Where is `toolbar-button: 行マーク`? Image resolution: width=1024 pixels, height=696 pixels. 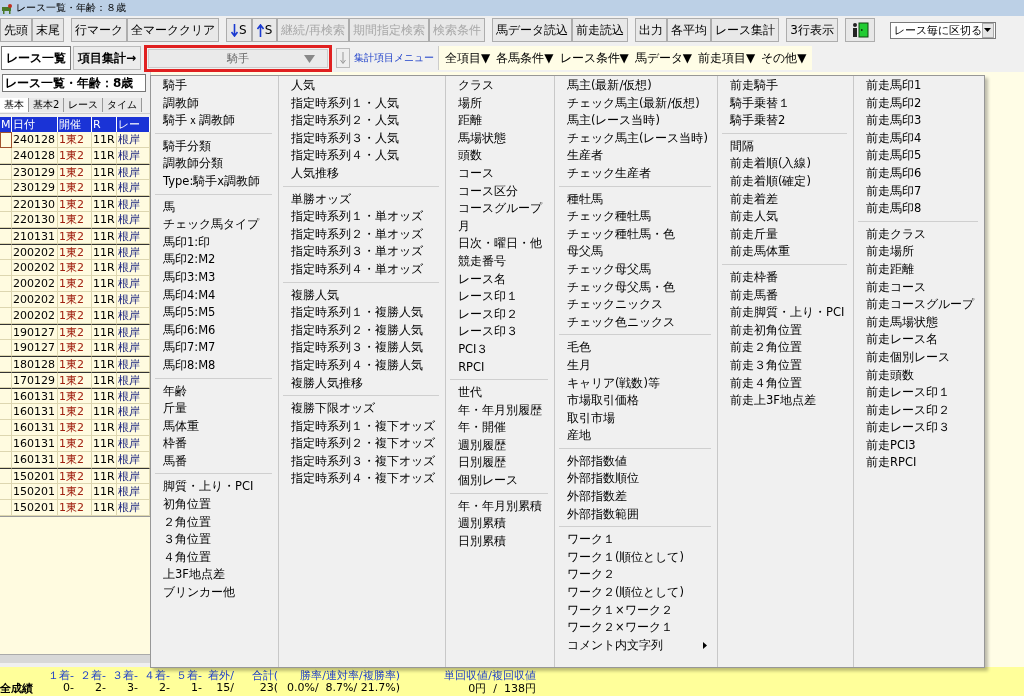
toolbar-button: 行マーク is located at coordinates (99, 30).